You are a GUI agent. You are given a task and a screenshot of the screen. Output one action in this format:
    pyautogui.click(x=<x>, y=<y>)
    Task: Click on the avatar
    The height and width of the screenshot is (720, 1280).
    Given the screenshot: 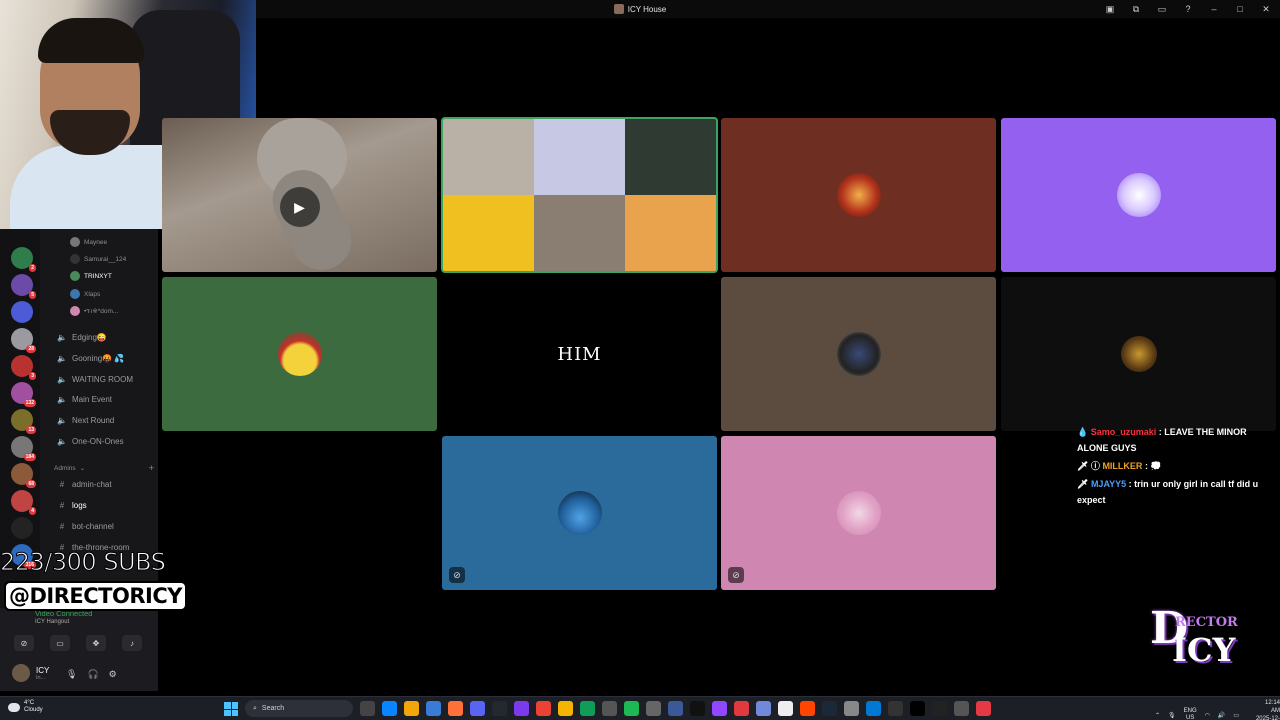 What is the action you would take?
    pyautogui.click(x=299, y=354)
    